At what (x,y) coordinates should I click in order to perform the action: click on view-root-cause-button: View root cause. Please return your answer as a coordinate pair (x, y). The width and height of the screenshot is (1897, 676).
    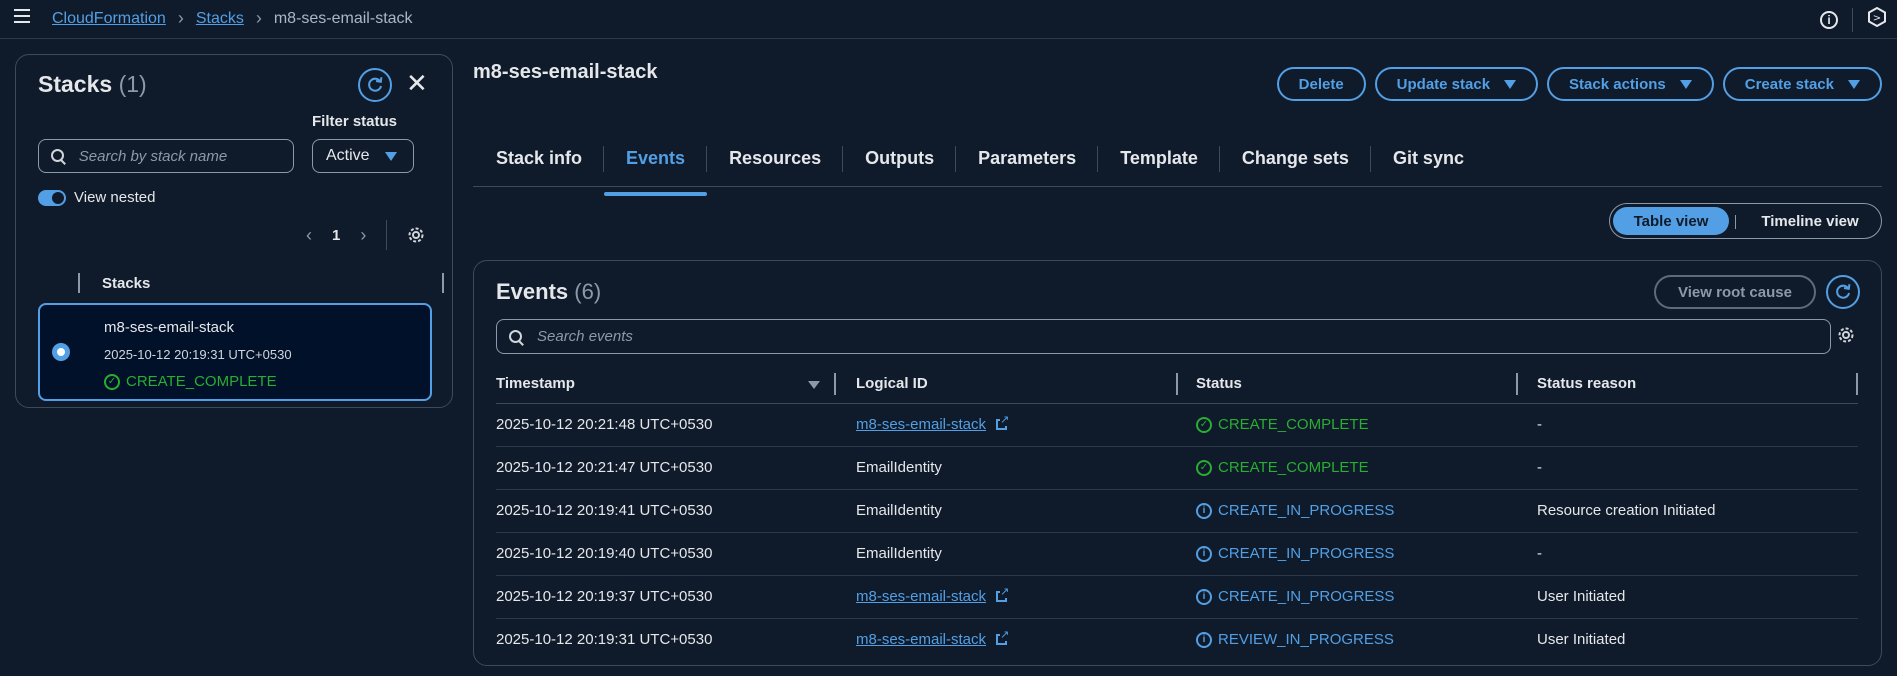
    Looking at the image, I should click on (1735, 292).